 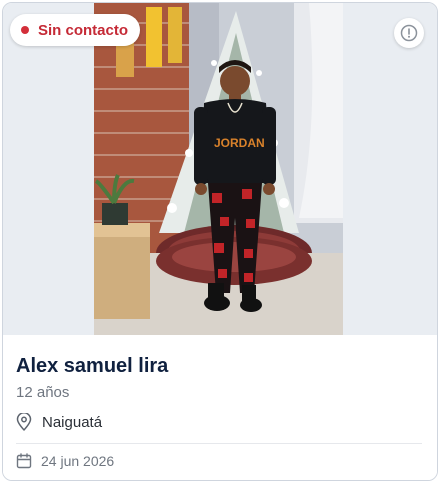 I want to click on status-label: Sin contacto, so click(x=83, y=30).